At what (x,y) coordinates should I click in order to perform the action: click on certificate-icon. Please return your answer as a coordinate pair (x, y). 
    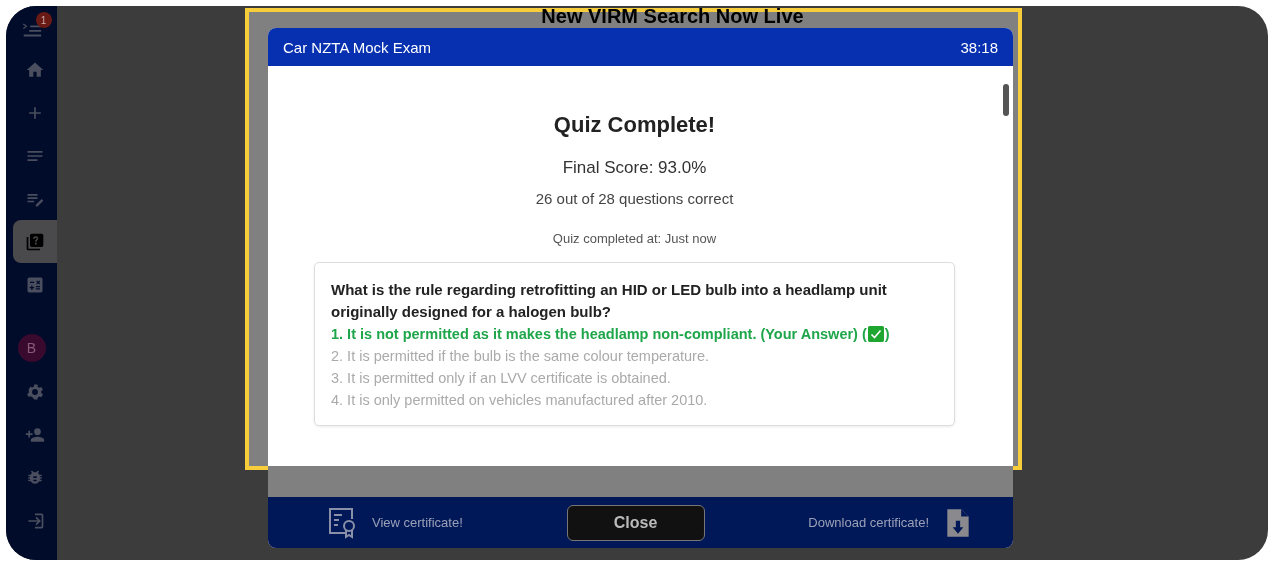
    Looking at the image, I should click on (343, 522).